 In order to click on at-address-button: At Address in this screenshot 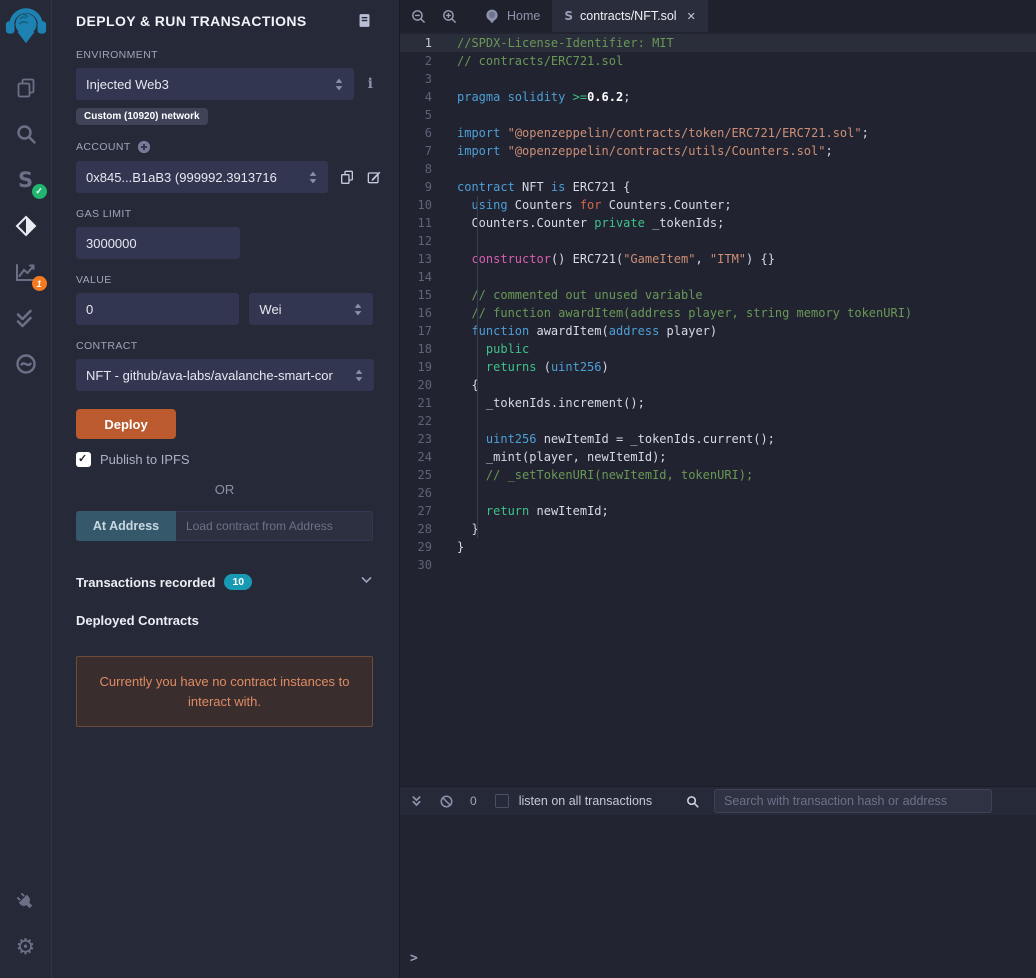, I will do `click(126, 526)`.